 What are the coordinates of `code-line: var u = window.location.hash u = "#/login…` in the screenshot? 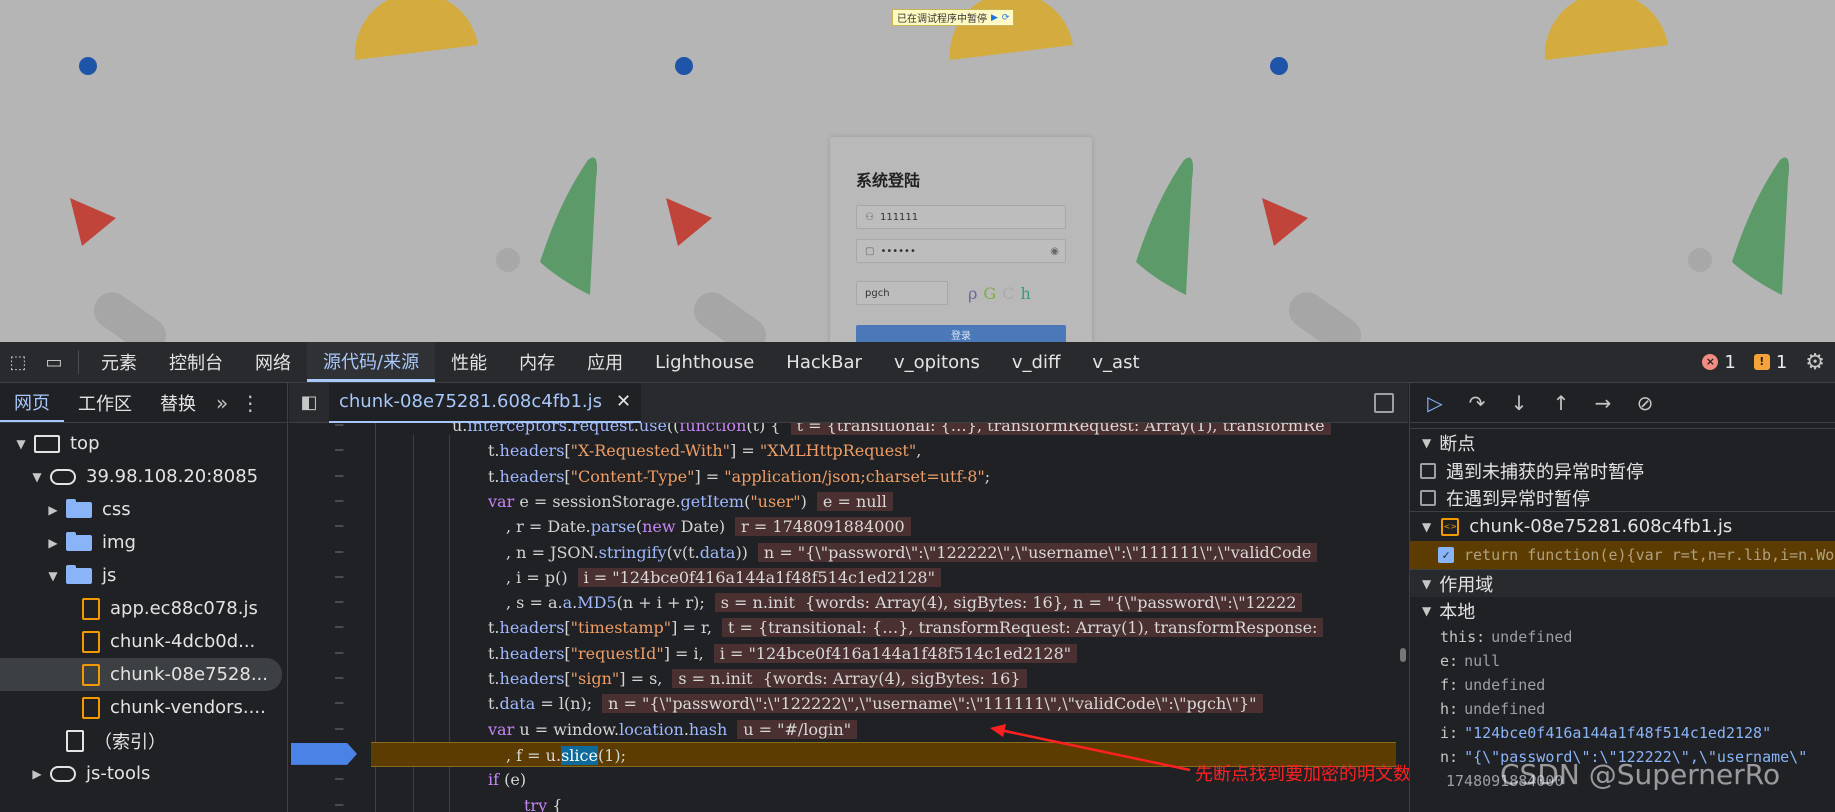 It's located at (842, 729).